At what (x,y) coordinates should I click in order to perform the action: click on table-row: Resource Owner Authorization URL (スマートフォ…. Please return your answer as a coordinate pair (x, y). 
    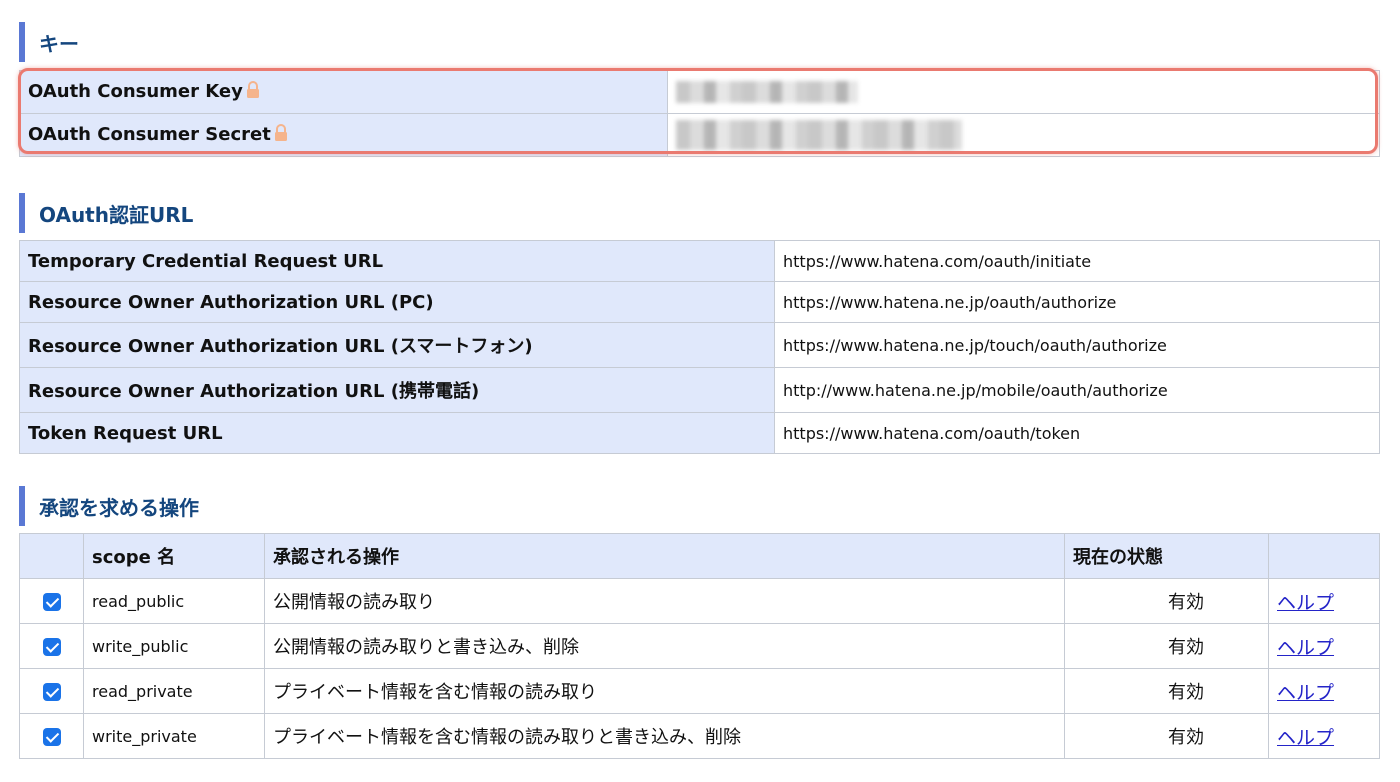
    Looking at the image, I should click on (699, 345).